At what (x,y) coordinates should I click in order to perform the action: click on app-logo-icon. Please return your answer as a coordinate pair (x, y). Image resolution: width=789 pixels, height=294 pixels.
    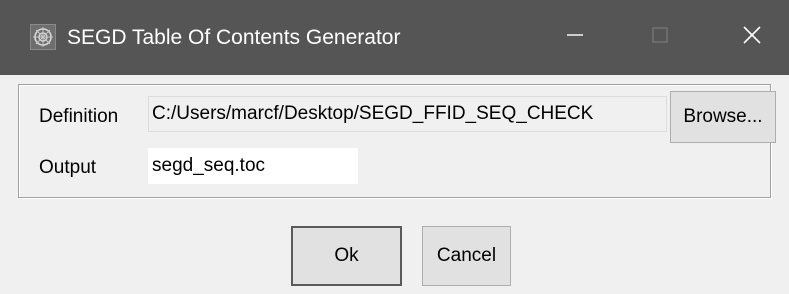
    Looking at the image, I should click on (43, 37).